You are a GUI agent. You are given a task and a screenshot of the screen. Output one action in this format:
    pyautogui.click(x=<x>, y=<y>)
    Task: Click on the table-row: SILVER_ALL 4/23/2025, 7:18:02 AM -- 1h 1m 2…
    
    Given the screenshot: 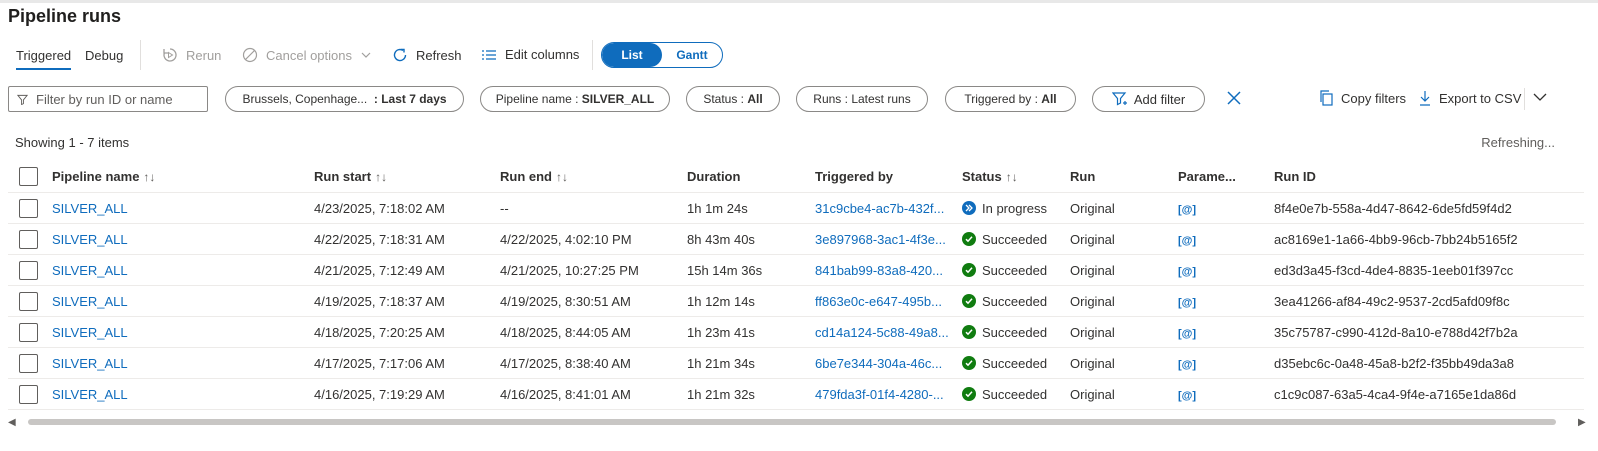 What is the action you would take?
    pyautogui.click(x=796, y=208)
    